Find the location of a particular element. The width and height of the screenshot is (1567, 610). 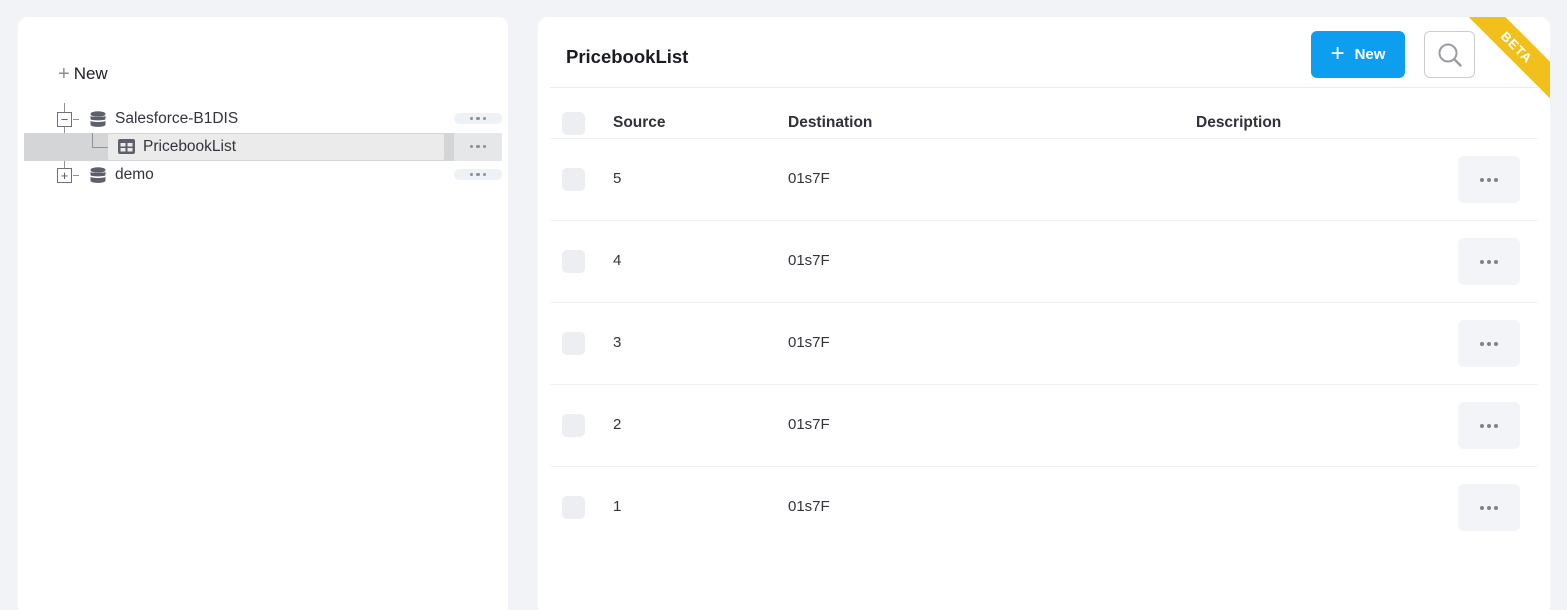

column-header-source: Source is located at coordinates (639, 123).